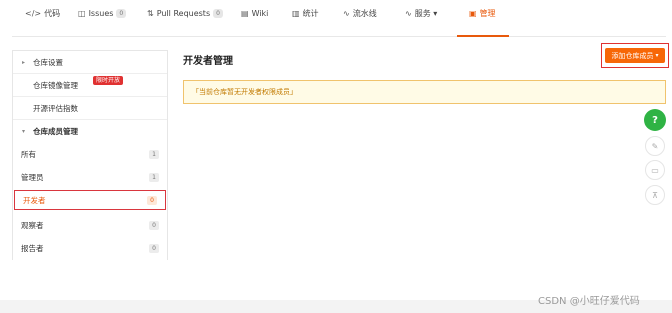  I want to click on sidebar-group-members: ▾ 仓库成员管理, so click(90, 131).